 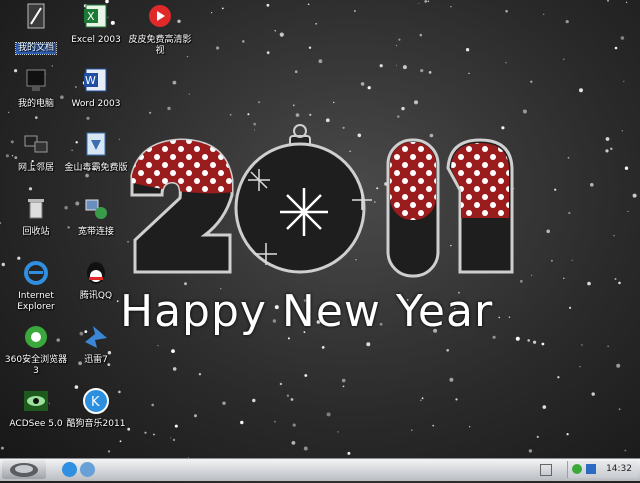 What do you see at coordinates (96, 408) in the screenshot?
I see `desktop-icon-kugou: K 酷狗音乐2011` at bounding box center [96, 408].